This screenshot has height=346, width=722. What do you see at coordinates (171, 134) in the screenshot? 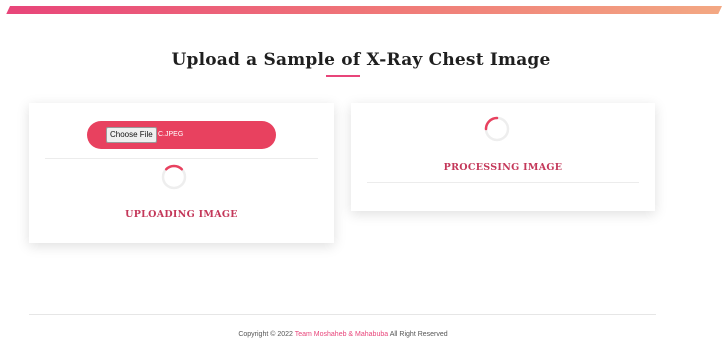
I see `selected-file-name: C.JPEG` at bounding box center [171, 134].